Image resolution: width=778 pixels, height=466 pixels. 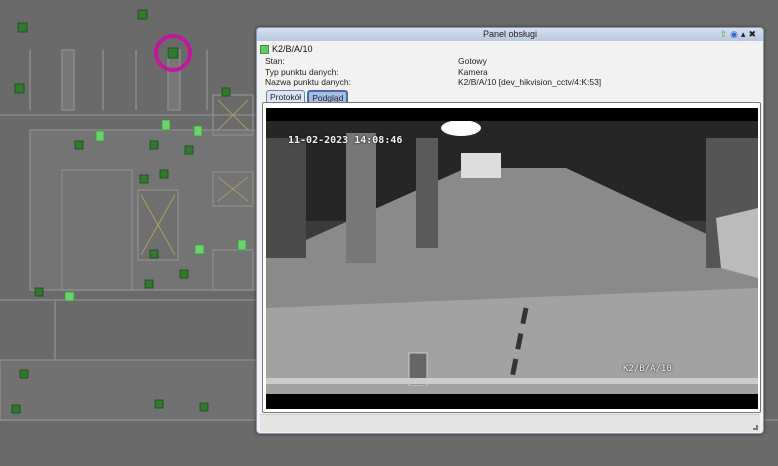 I want to click on field-label: Stan:, so click(x=275, y=61).